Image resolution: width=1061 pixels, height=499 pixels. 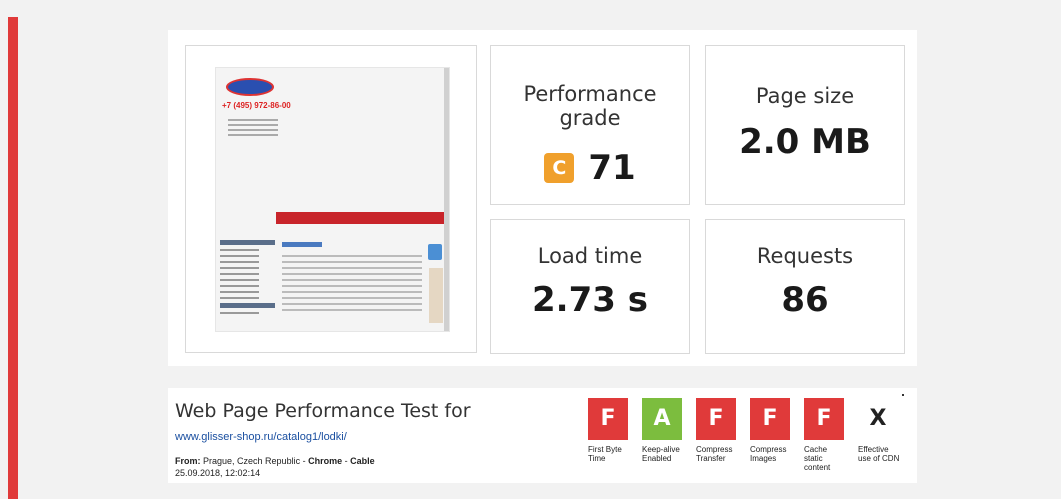 I want to click on page-size-label: Page size, so click(x=805, y=96).